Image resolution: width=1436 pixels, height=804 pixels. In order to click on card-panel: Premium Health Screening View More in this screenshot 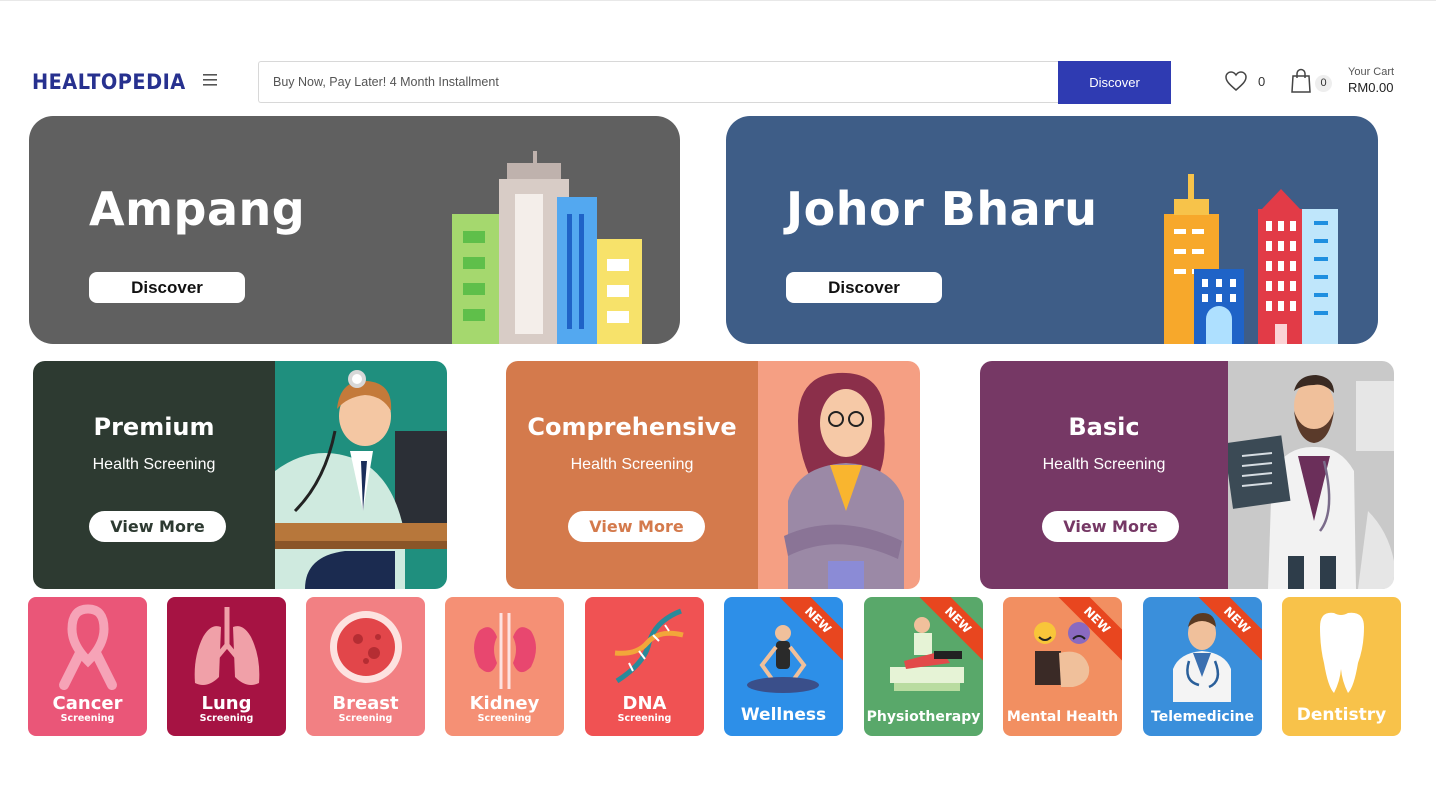, I will do `click(154, 475)`.